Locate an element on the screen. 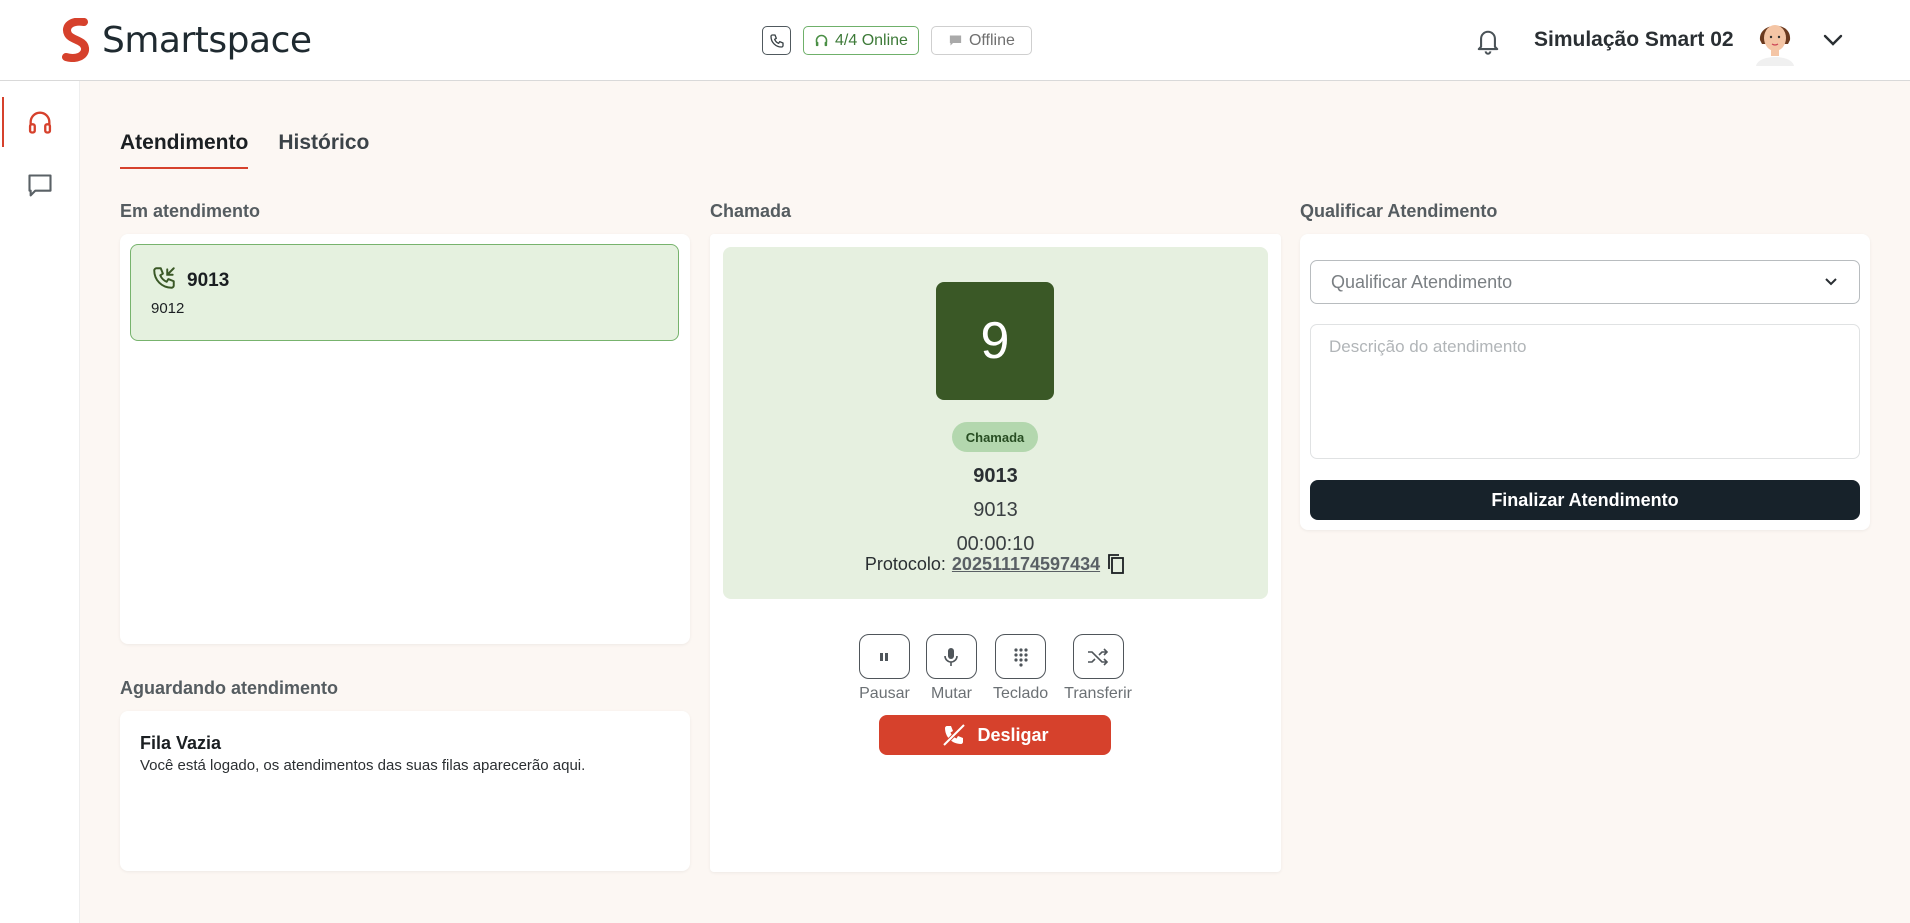 The width and height of the screenshot is (1910, 923). protocol-label: Protocolo: is located at coordinates (905, 563).